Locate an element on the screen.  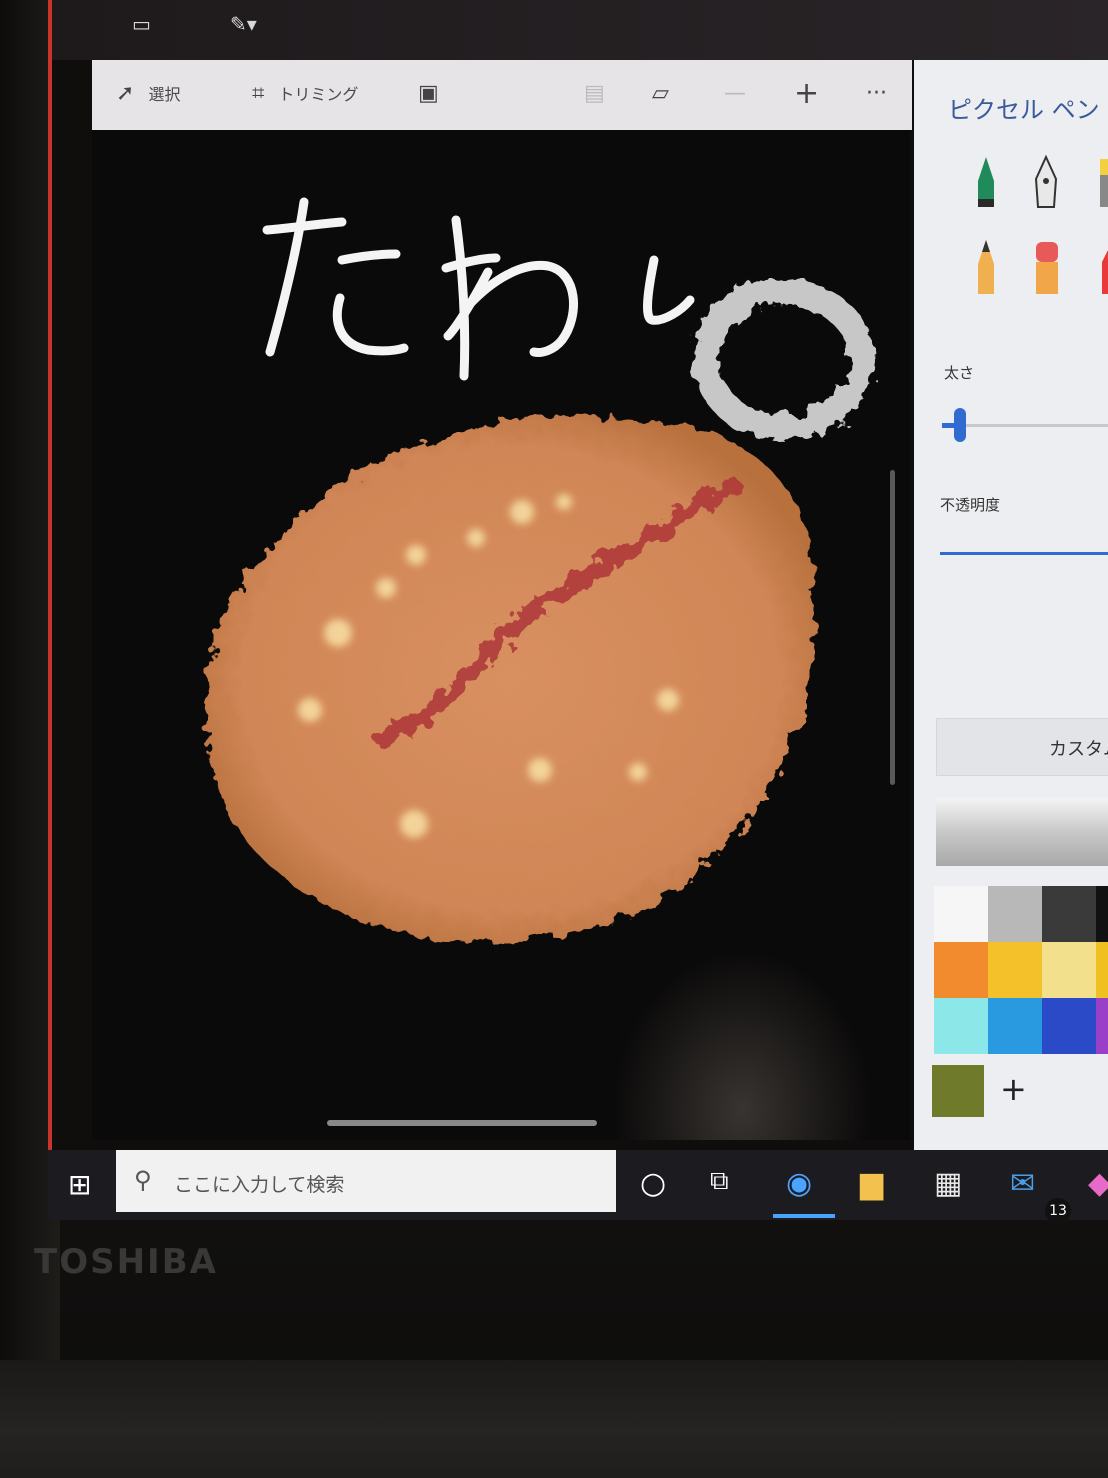
crop-icon: ⌗ is located at coordinates (258, 93).